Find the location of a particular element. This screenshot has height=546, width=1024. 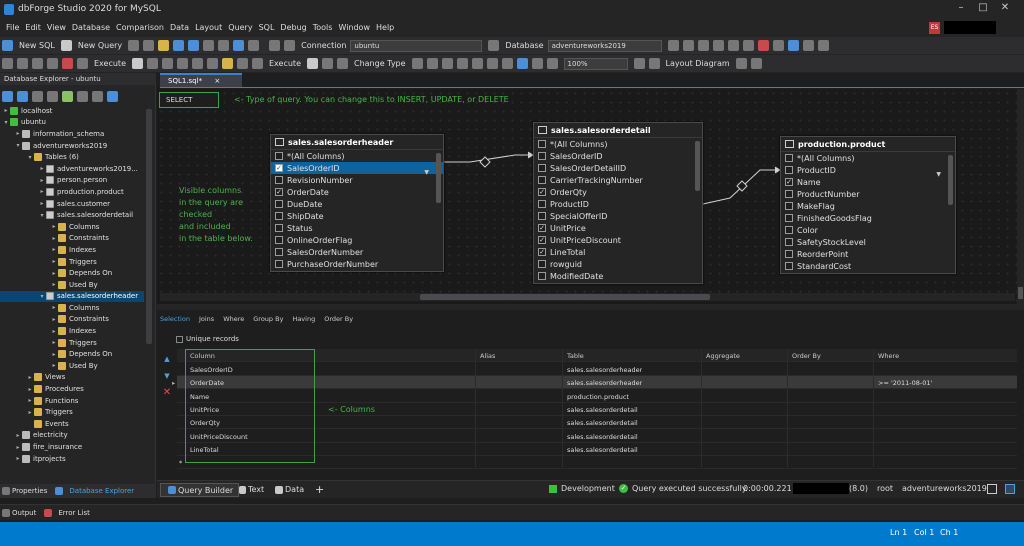

column-row: Status is located at coordinates (357, 228).